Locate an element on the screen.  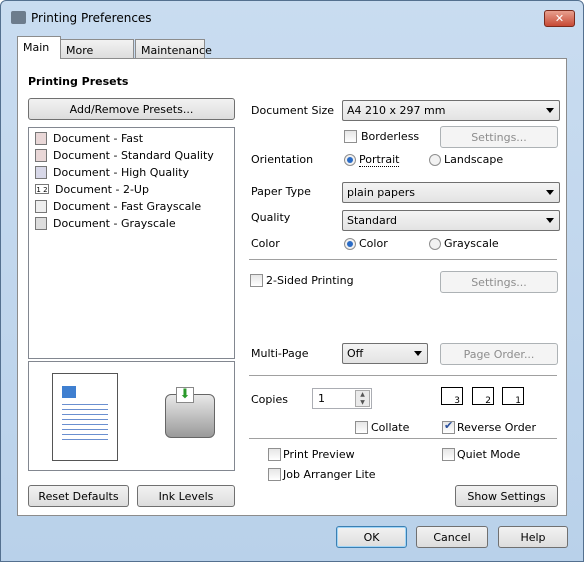
collate-checkbox is located at coordinates (361, 427).